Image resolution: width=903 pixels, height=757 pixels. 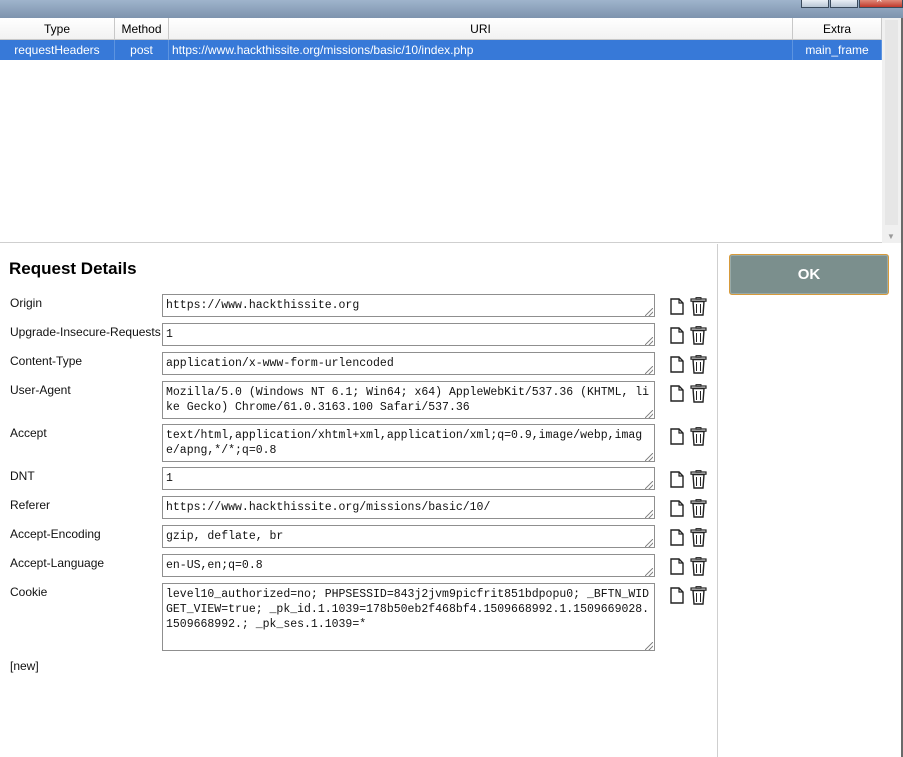 What do you see at coordinates (46, 361) in the screenshot?
I see `header-name: Content-Type` at bounding box center [46, 361].